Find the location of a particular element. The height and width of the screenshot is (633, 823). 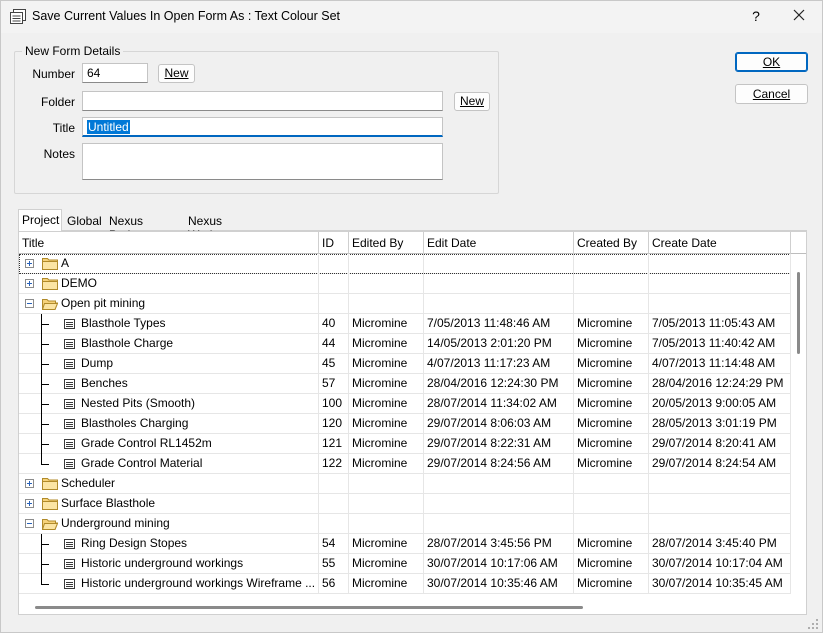

folder-row: Open pit mining is located at coordinates (405, 304).